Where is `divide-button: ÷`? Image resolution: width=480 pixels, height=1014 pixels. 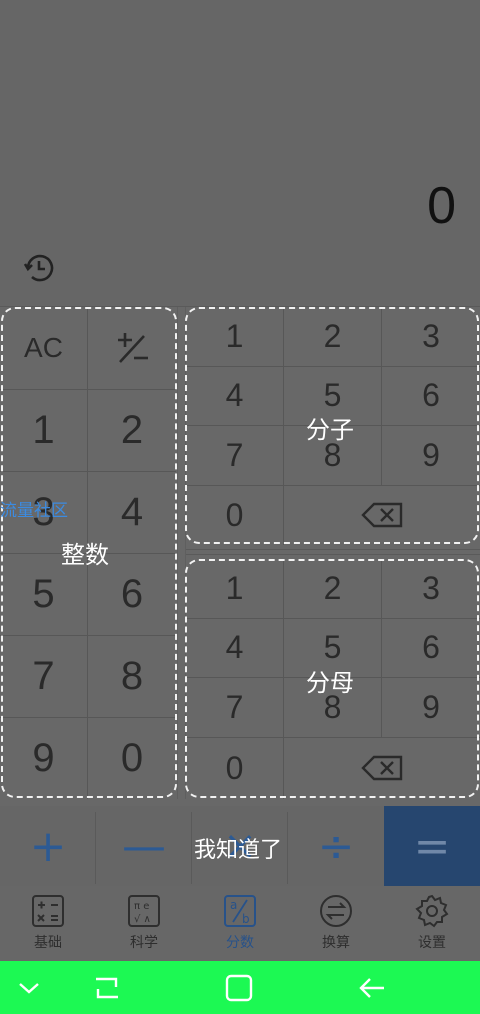 divide-button: ÷ is located at coordinates (336, 846).